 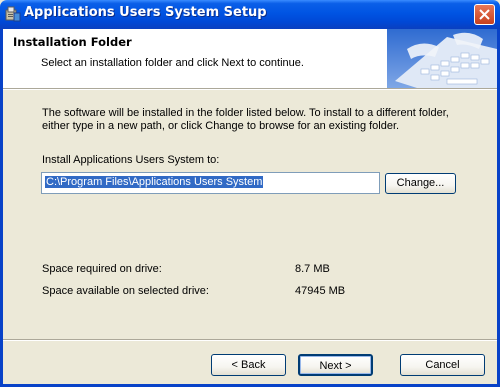 I want to click on cancel-button: Cancel, so click(x=442, y=365).